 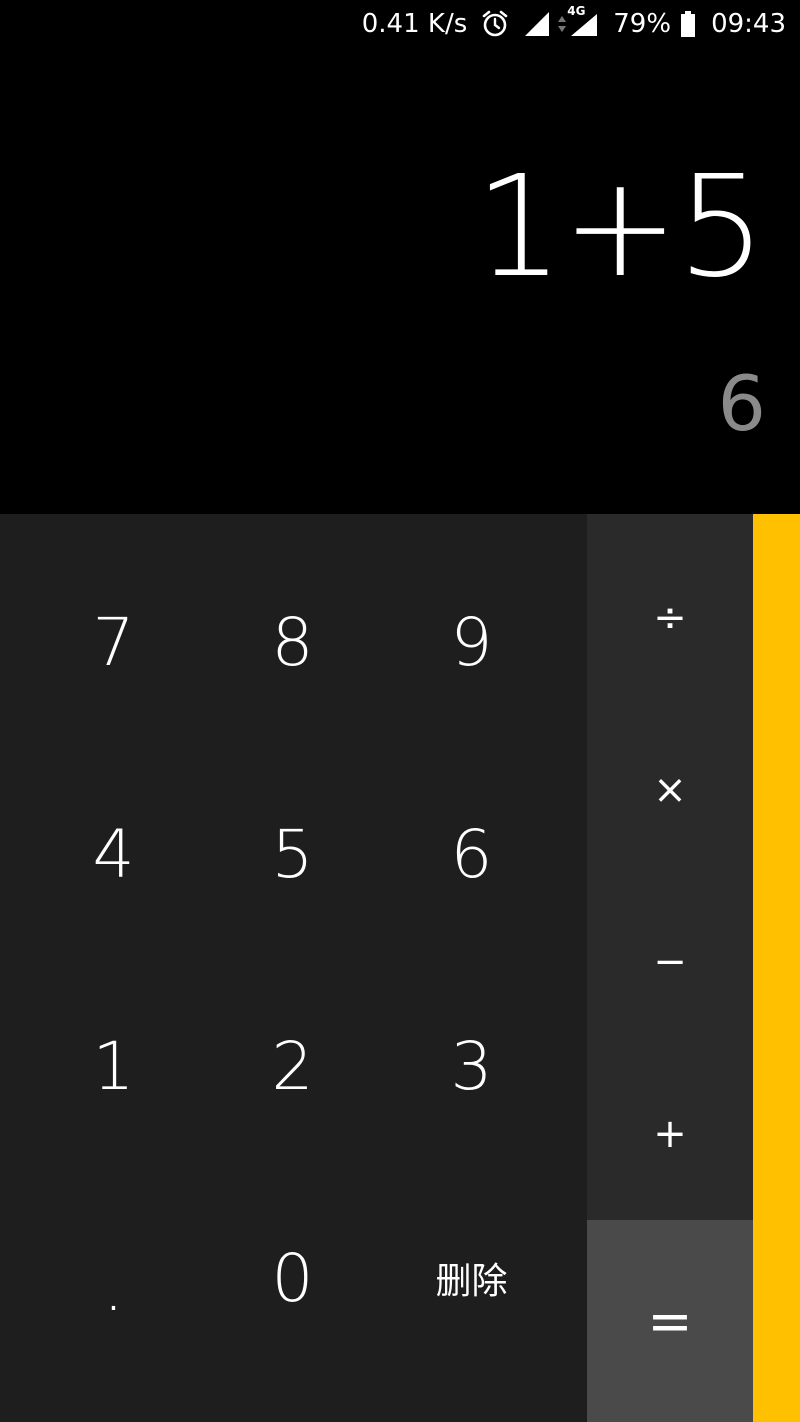 I want to click on key-0: 0, so click(x=292, y=1278).